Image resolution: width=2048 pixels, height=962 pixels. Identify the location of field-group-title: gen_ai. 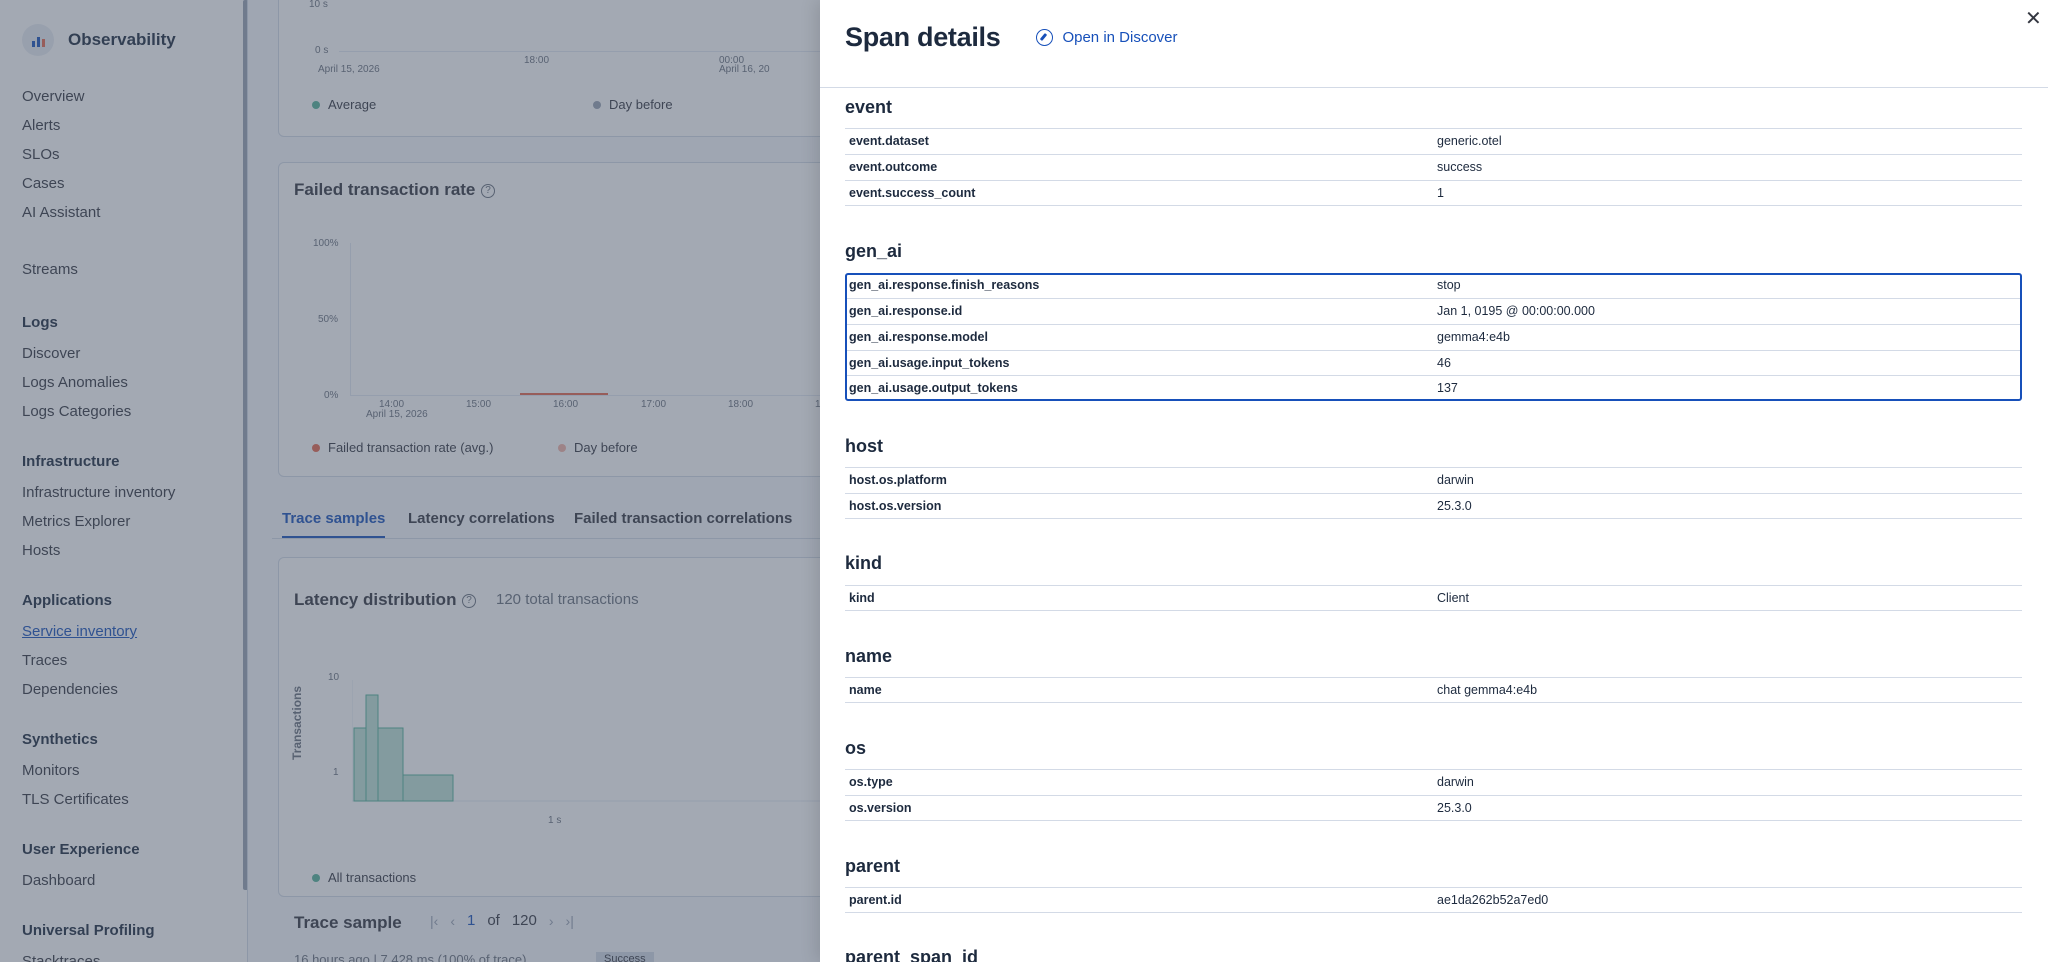
(874, 251).